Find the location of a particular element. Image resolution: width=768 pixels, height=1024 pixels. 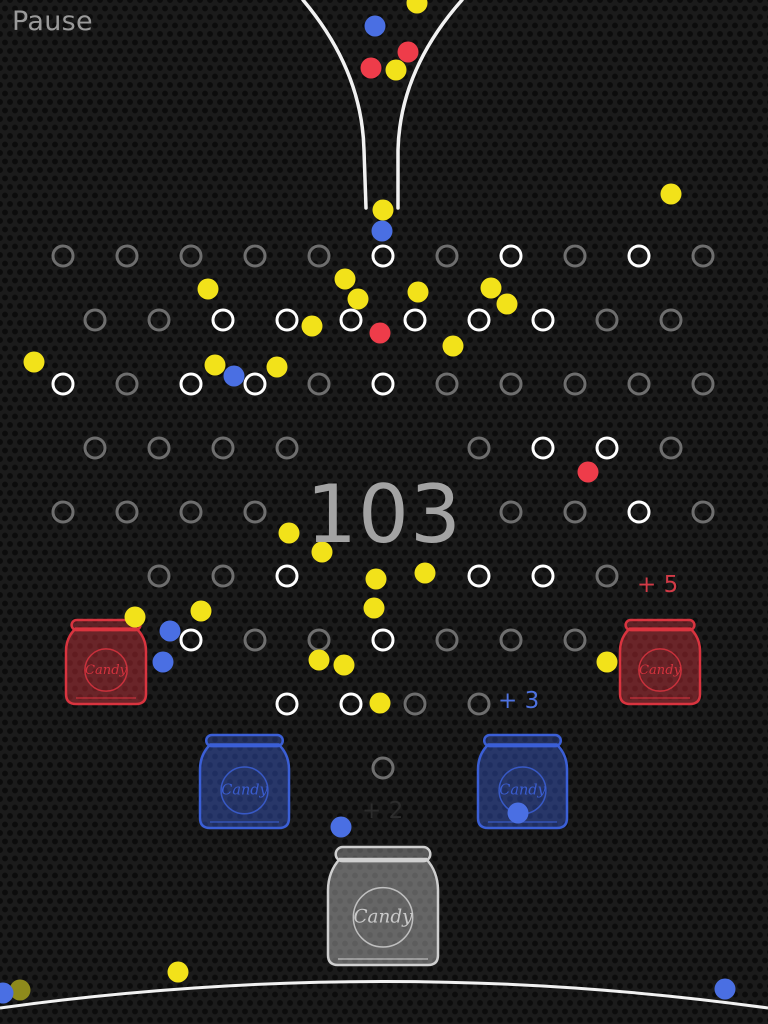

pause-button: Pause is located at coordinates (52, 21).